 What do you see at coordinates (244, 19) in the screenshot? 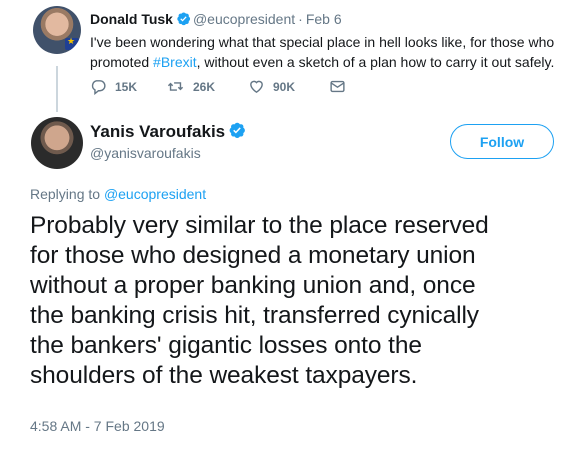
I see `author-handle: @eucopresident` at bounding box center [244, 19].